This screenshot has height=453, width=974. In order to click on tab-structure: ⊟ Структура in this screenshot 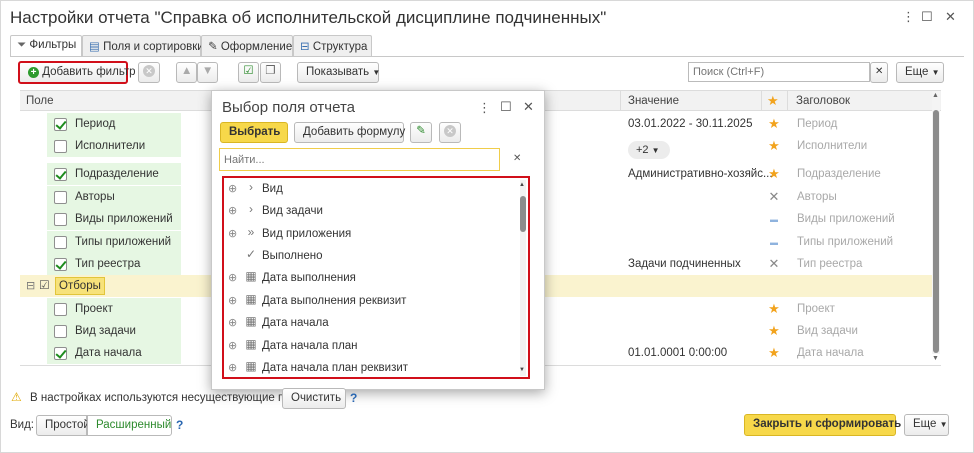, I will do `click(332, 45)`.